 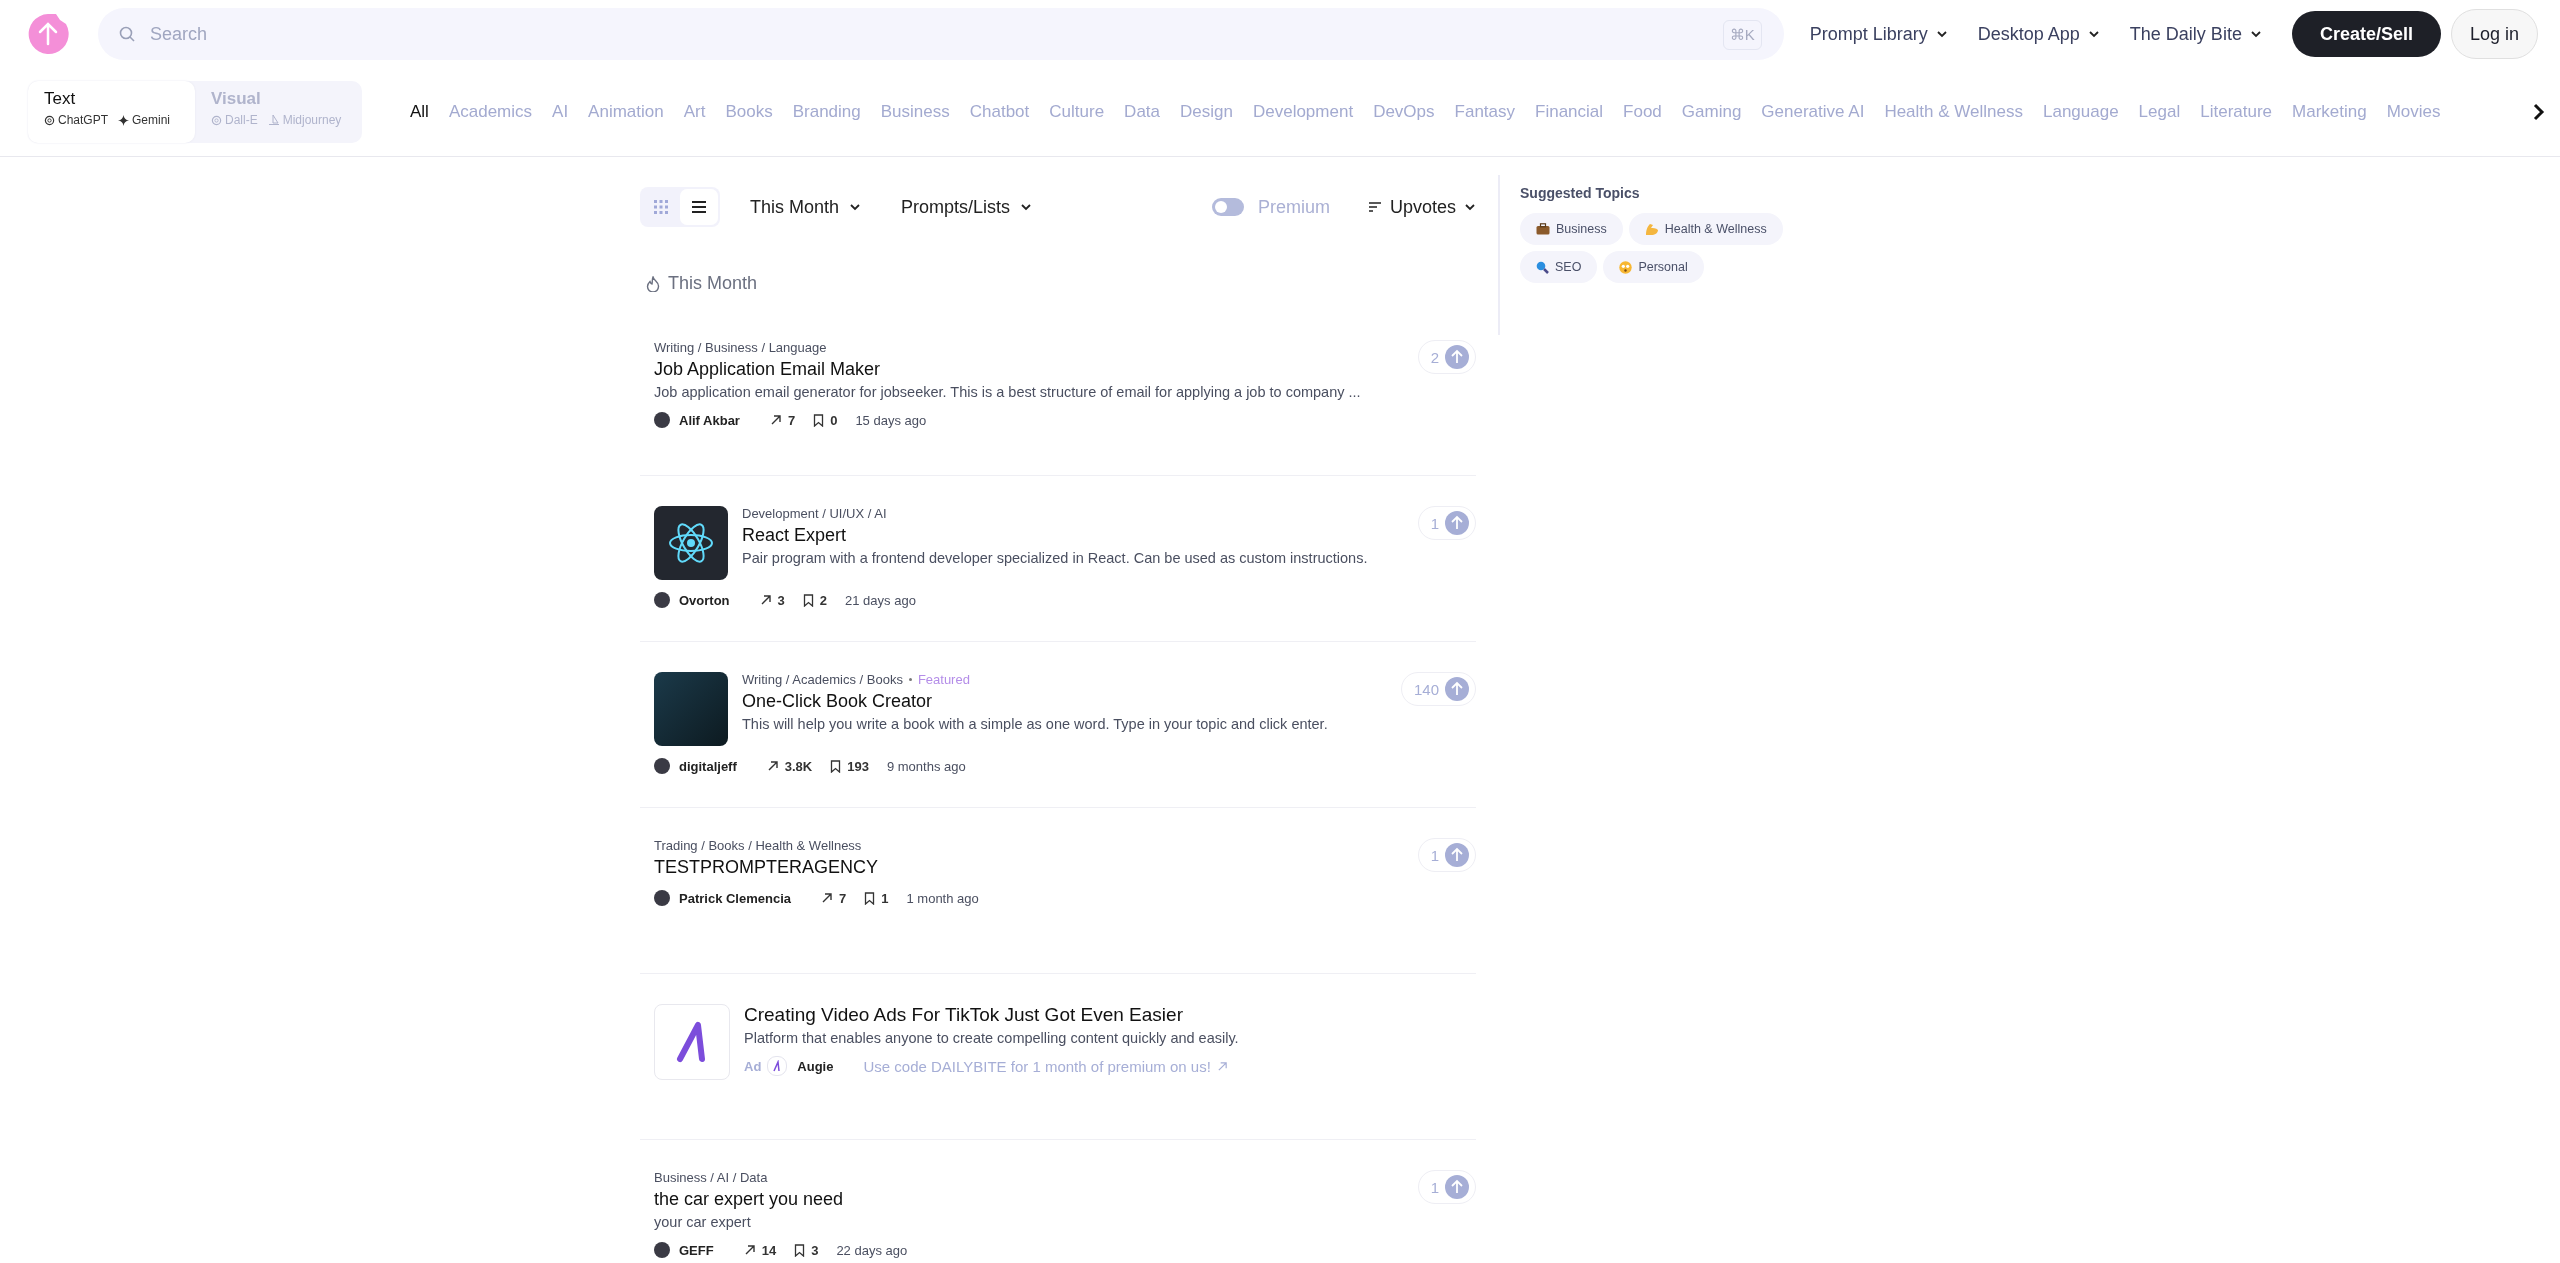 What do you see at coordinates (2159, 112) in the screenshot?
I see `category-tab: Legal` at bounding box center [2159, 112].